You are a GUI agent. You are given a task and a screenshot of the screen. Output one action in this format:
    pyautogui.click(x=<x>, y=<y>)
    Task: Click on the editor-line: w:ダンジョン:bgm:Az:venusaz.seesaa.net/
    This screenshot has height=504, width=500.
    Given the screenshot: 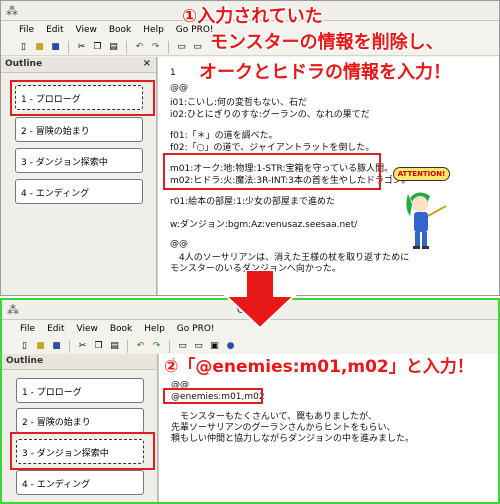 What is the action you would take?
    pyautogui.click(x=264, y=225)
    